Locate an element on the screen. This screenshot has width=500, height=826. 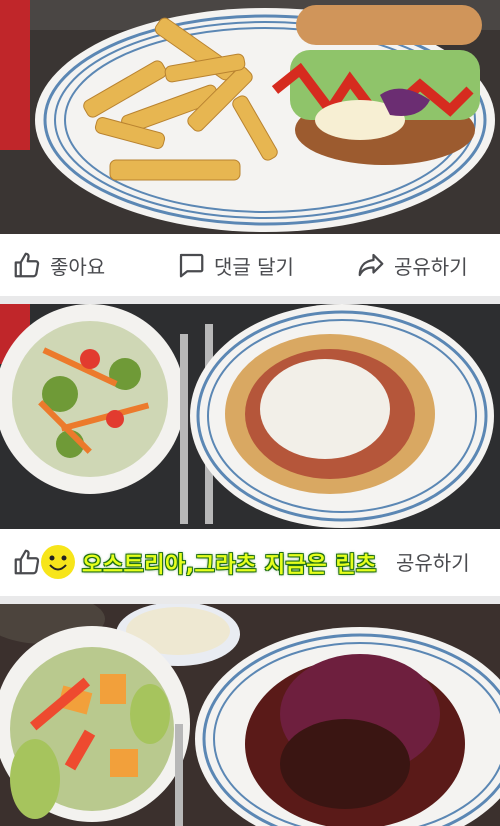
comment-icon is located at coordinates (191, 265).